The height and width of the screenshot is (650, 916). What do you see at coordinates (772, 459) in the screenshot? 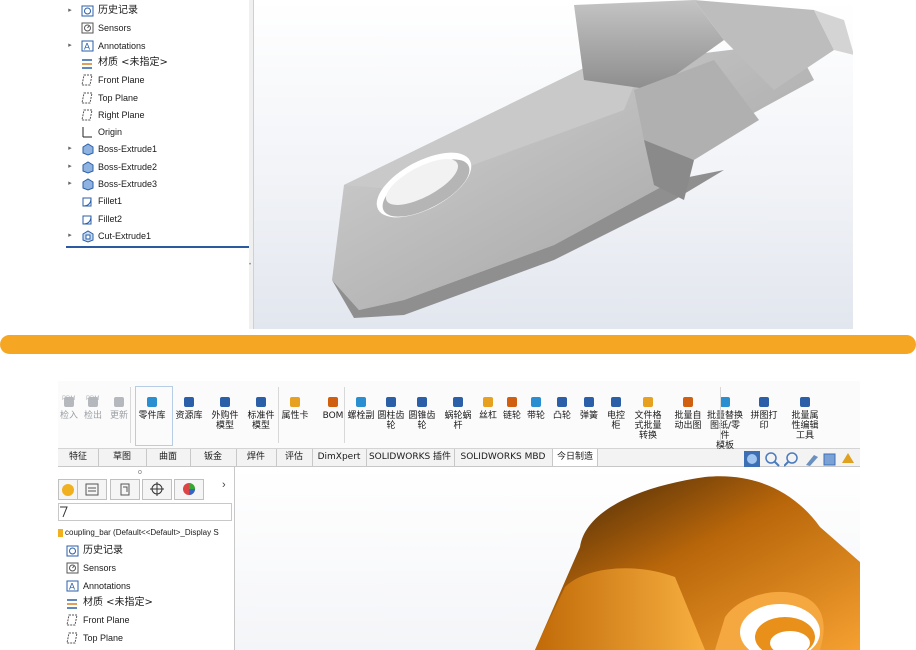
I see `zoom-to-fit-icon` at bounding box center [772, 459].